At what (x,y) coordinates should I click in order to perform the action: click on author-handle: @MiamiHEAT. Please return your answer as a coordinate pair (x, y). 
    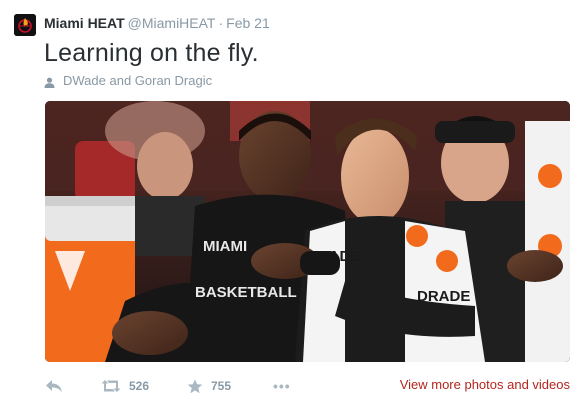
    Looking at the image, I should click on (172, 23).